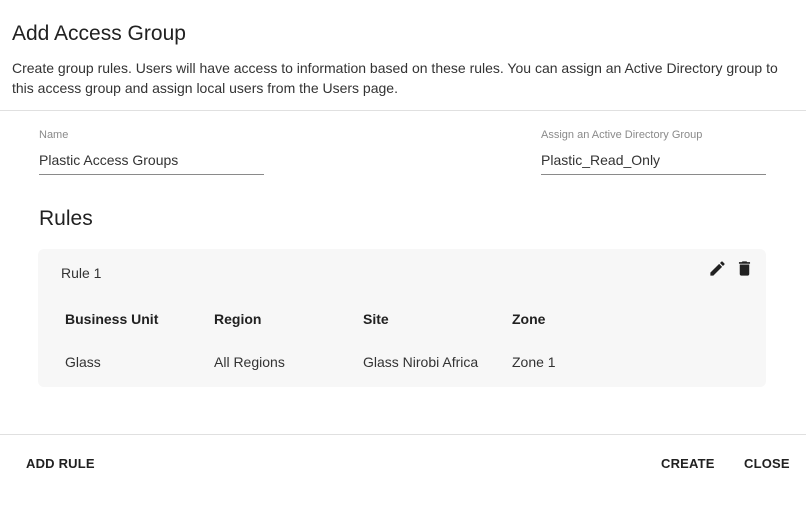 Image resolution: width=806 pixels, height=521 pixels. What do you see at coordinates (83, 362) in the screenshot?
I see `cell-business-unit: Glass` at bounding box center [83, 362].